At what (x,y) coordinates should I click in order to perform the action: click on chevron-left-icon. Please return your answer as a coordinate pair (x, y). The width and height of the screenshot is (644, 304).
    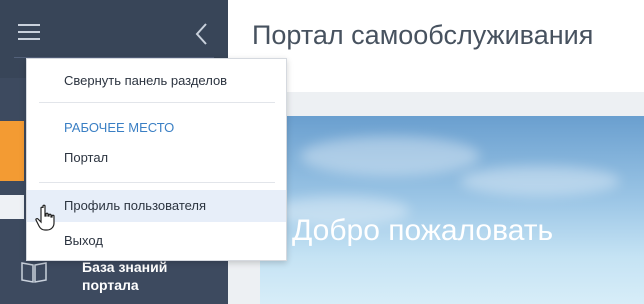
    Looking at the image, I should click on (202, 34).